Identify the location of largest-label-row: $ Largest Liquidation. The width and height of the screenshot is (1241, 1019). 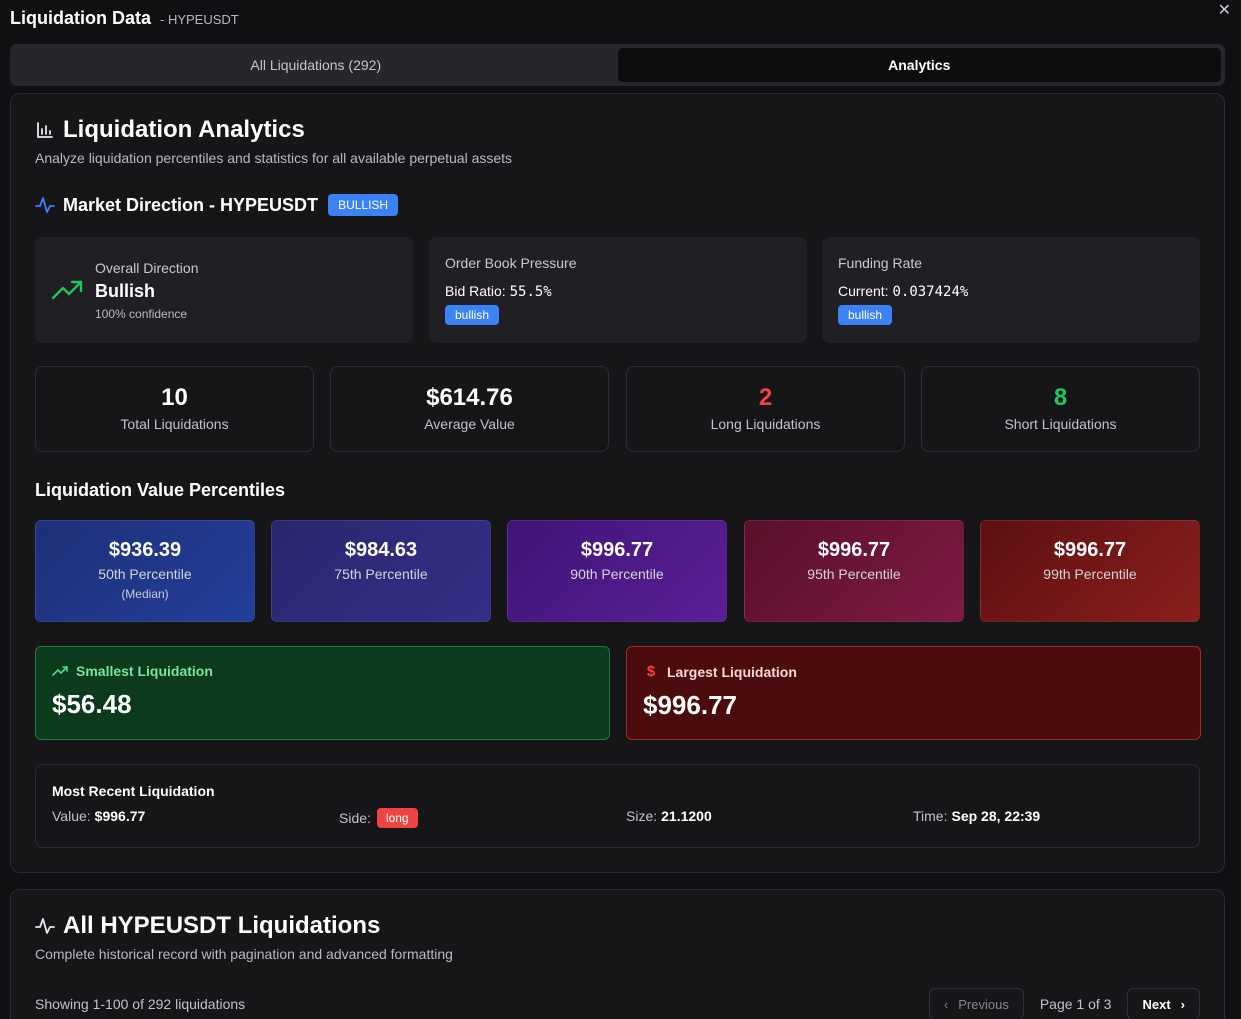
(913, 671).